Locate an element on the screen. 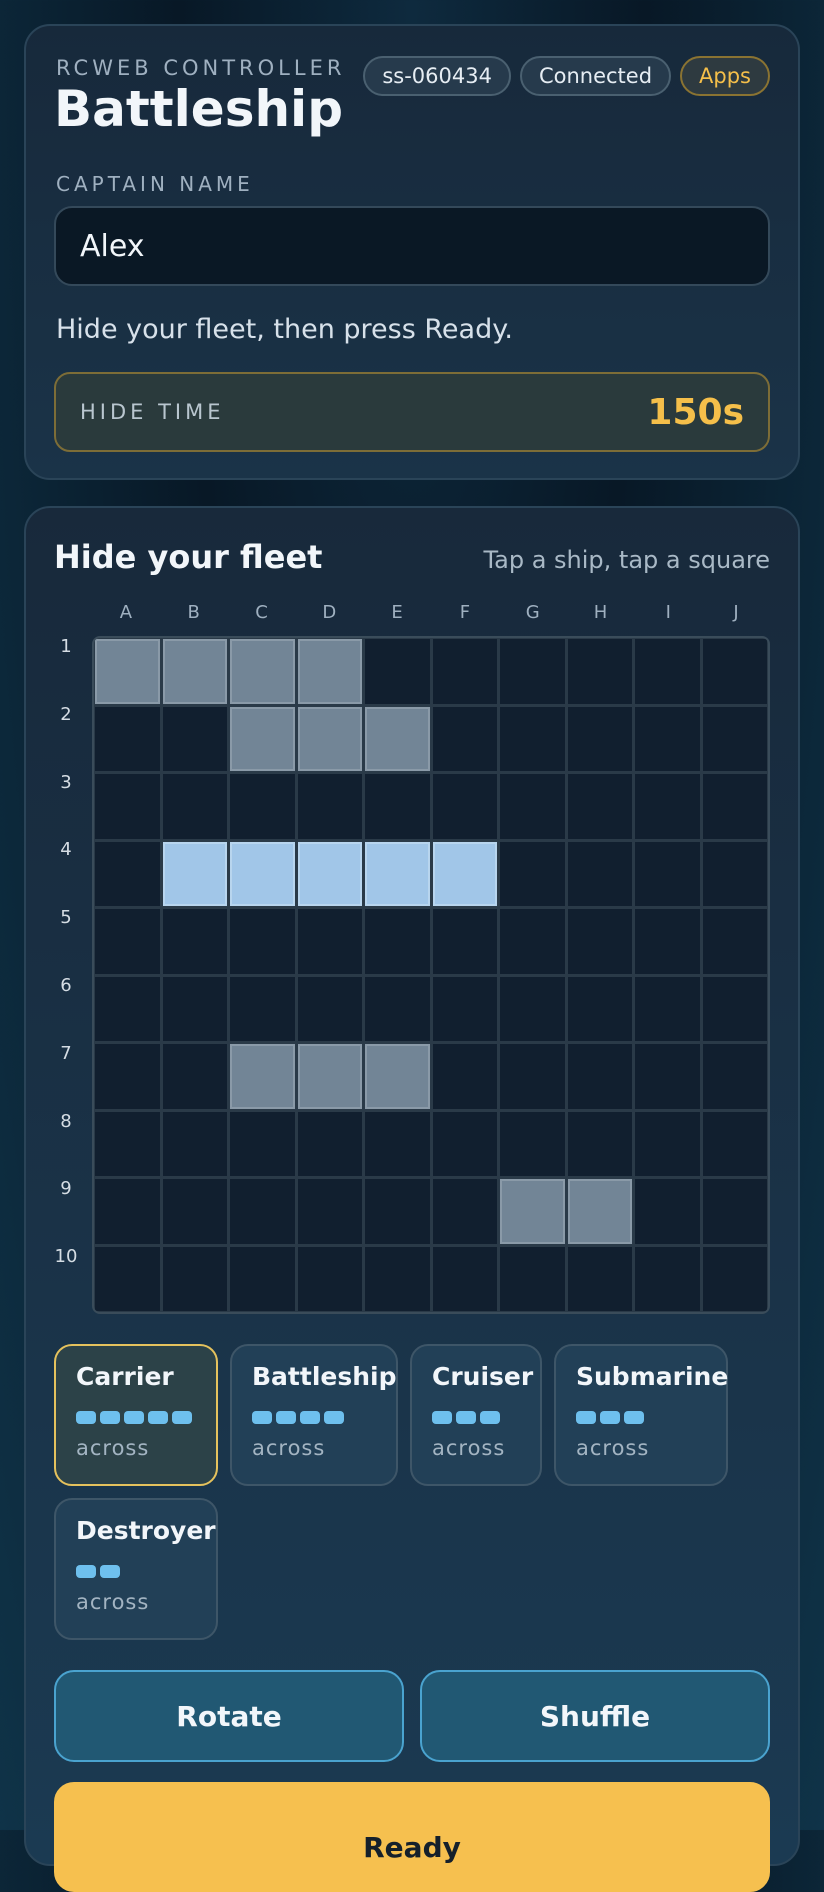 This screenshot has width=824, height=1892. board-cell-b1 is located at coordinates (194, 671).